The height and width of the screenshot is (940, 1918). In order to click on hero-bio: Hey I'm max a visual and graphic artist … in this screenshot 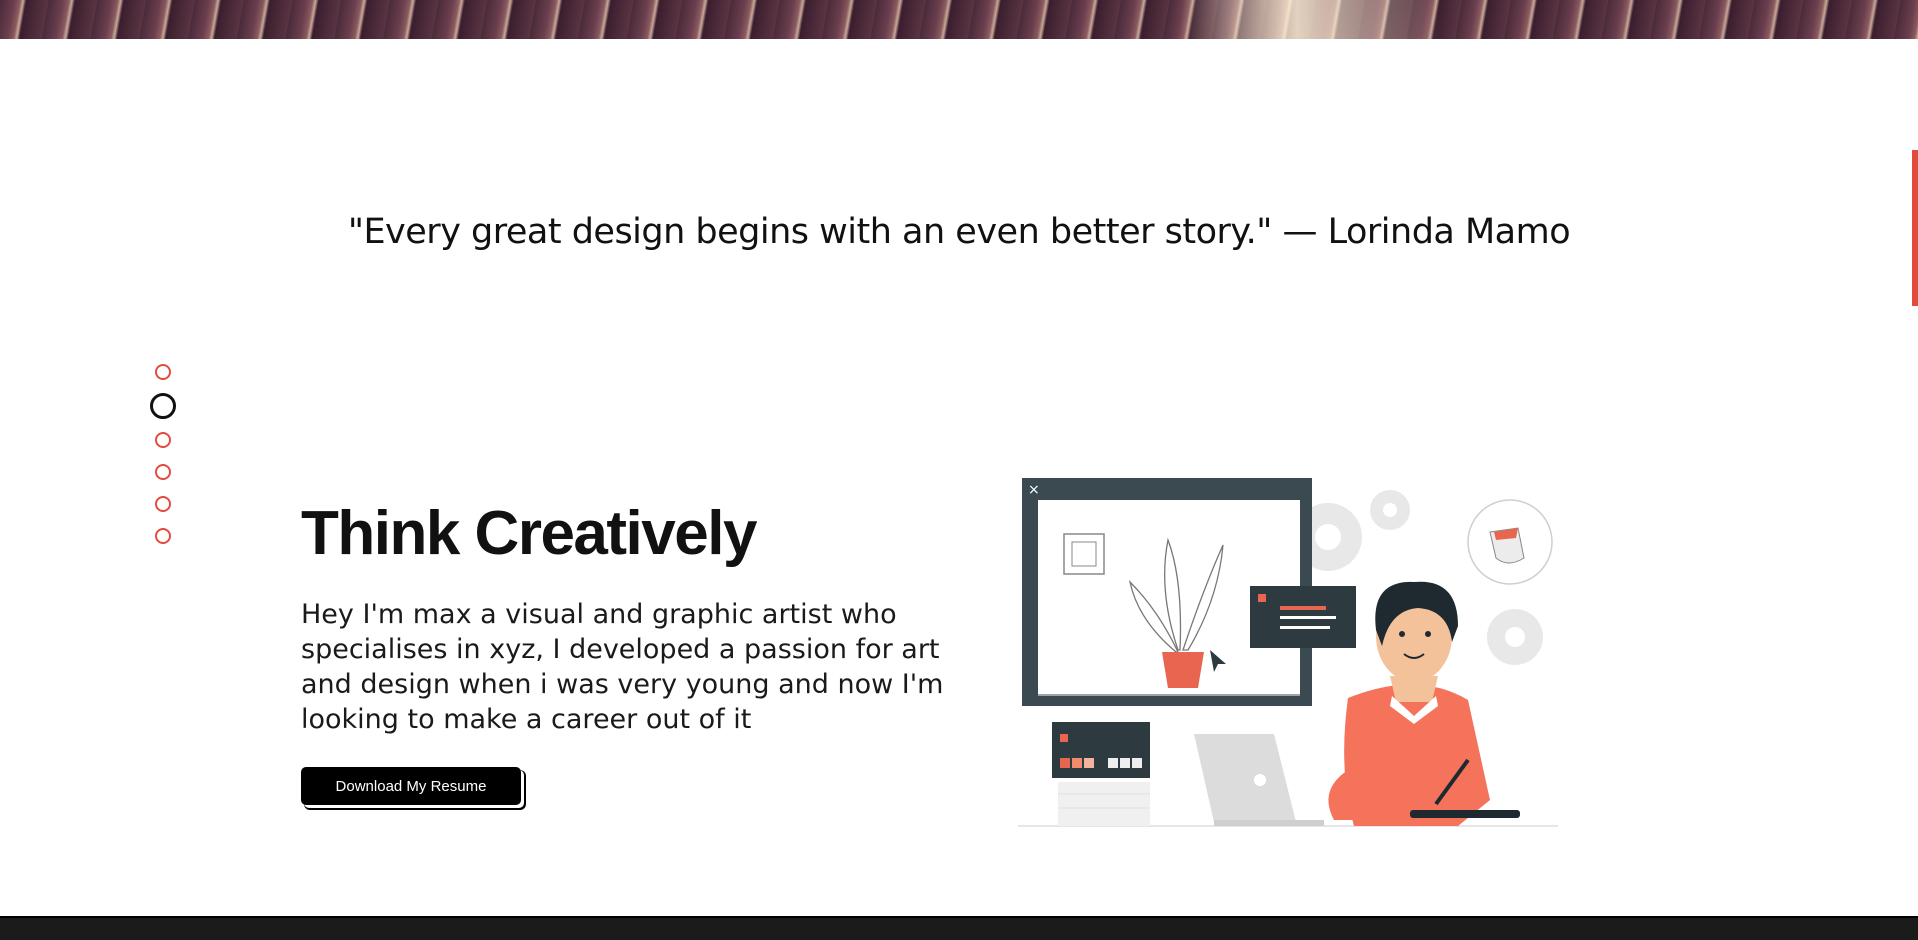, I will do `click(622, 667)`.